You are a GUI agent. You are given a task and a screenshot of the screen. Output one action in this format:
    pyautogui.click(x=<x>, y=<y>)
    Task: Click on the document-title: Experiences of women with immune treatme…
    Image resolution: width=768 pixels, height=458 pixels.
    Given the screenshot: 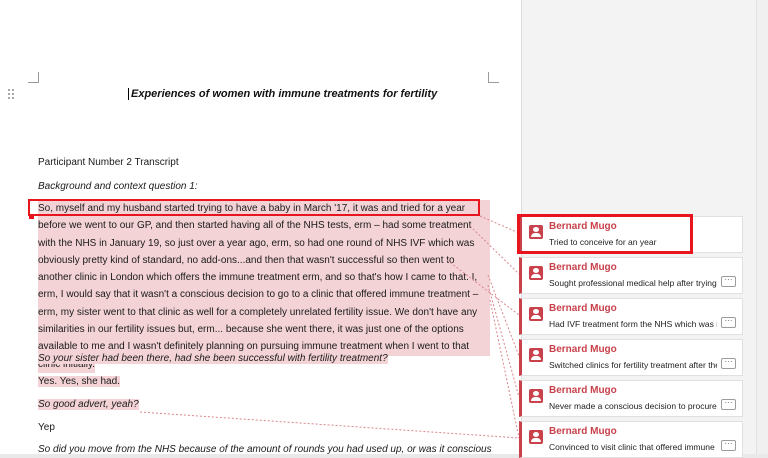 What is the action you would take?
    pyautogui.click(x=282, y=94)
    